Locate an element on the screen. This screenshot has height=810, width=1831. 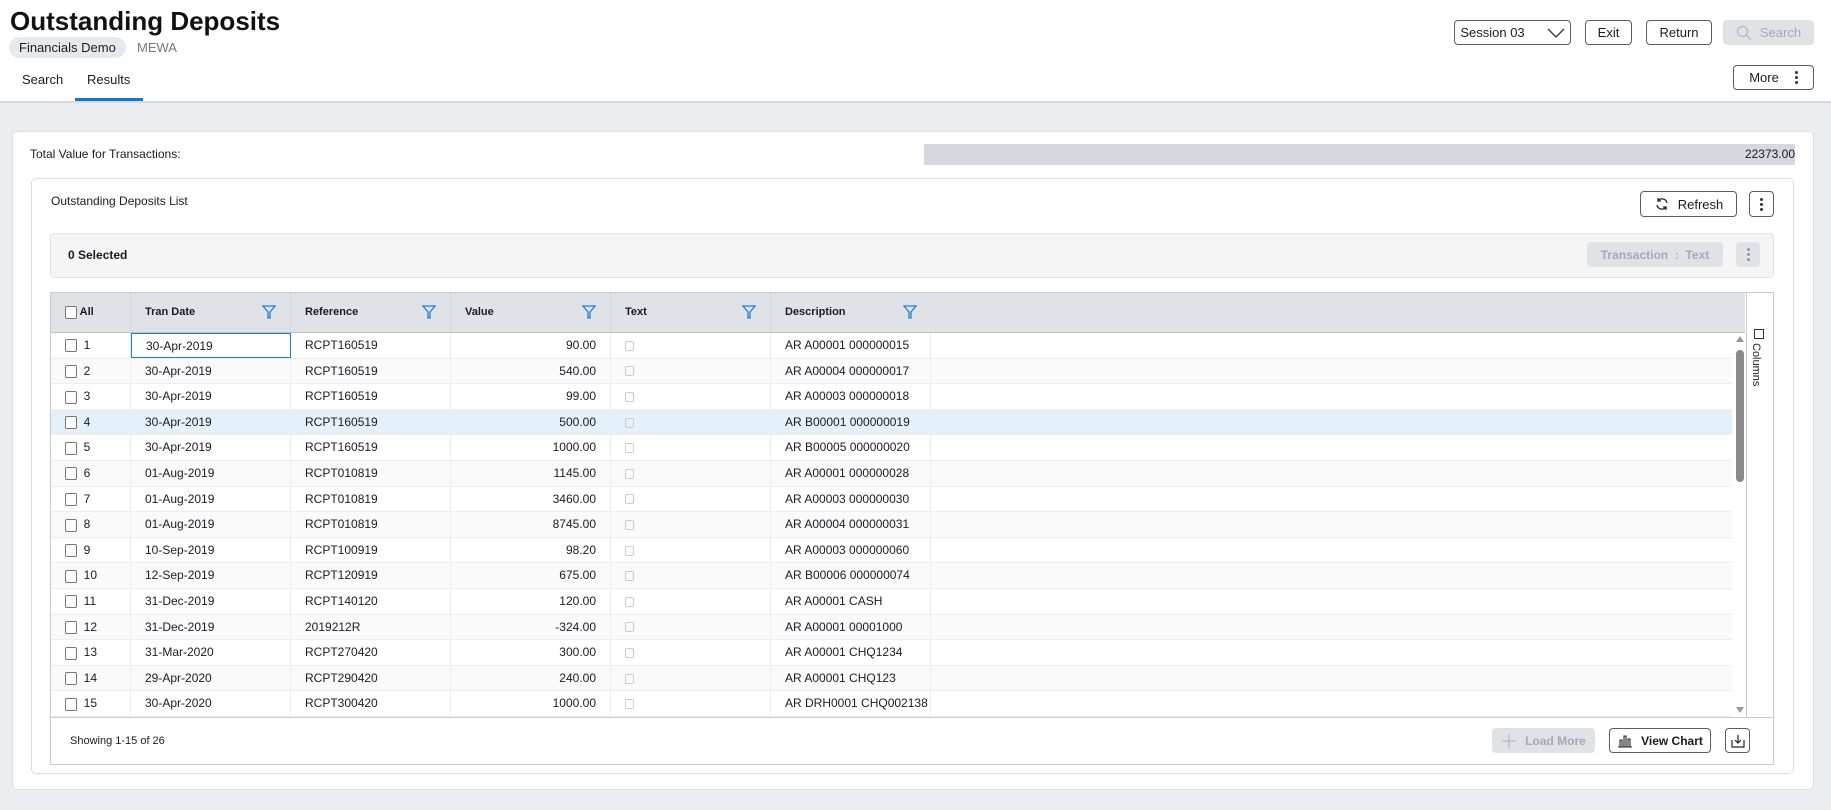
cell-value: 8745.00 is located at coordinates (531, 524).